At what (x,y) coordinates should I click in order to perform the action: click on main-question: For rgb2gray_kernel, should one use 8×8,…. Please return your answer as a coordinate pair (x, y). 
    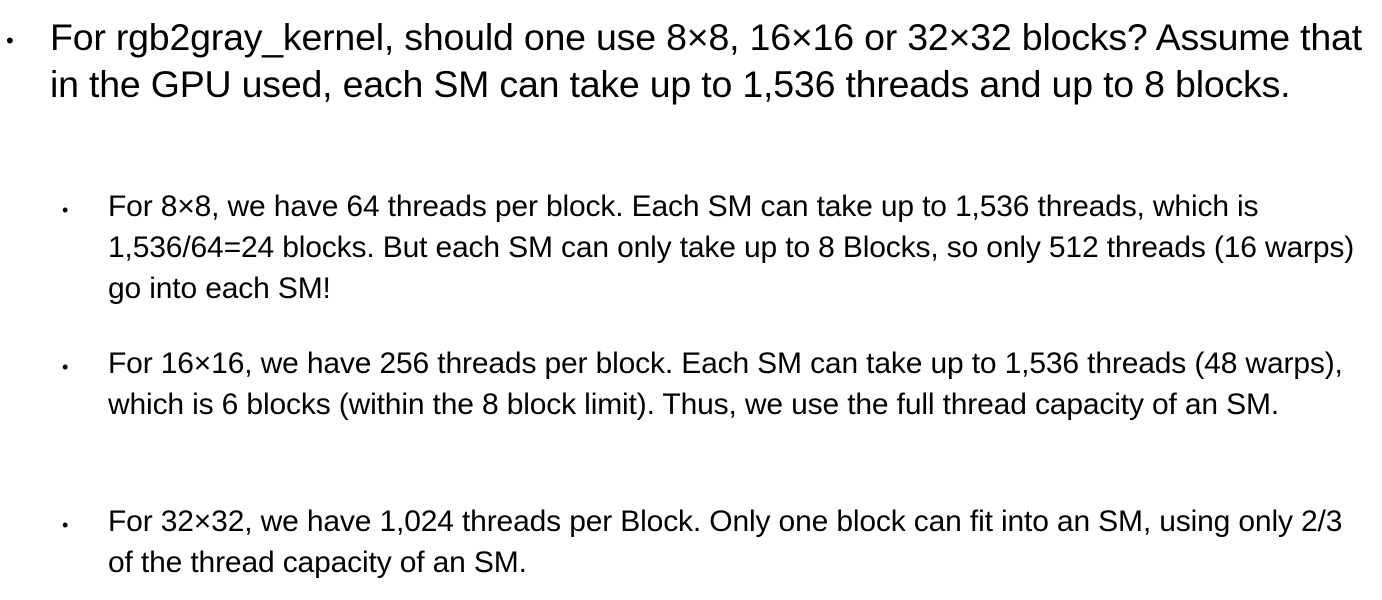
    Looking at the image, I should click on (706, 60).